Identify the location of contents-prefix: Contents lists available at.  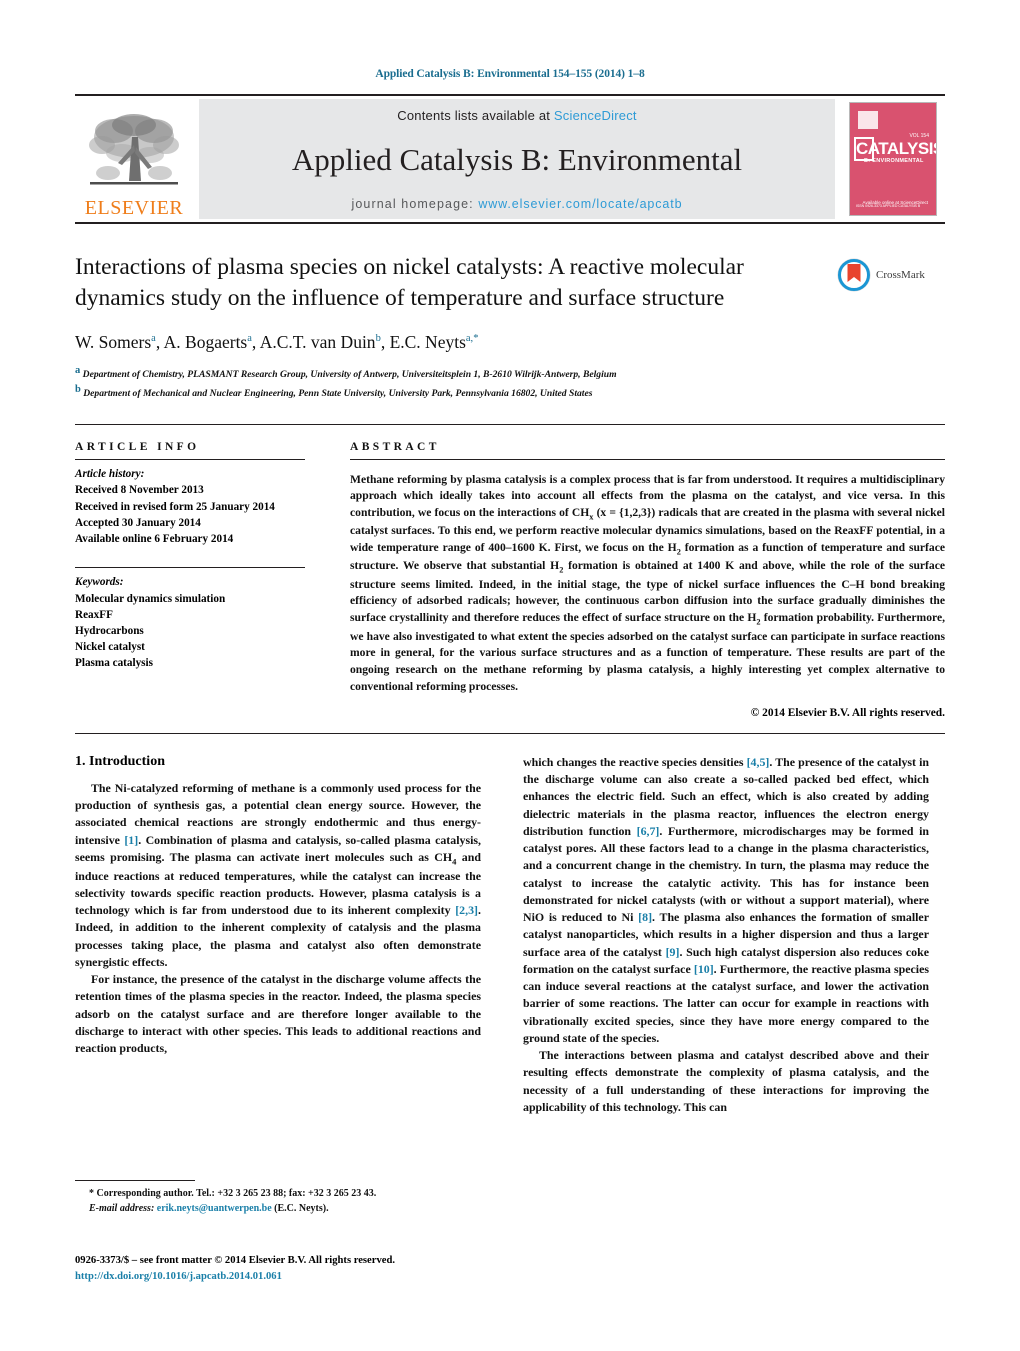
(475, 115).